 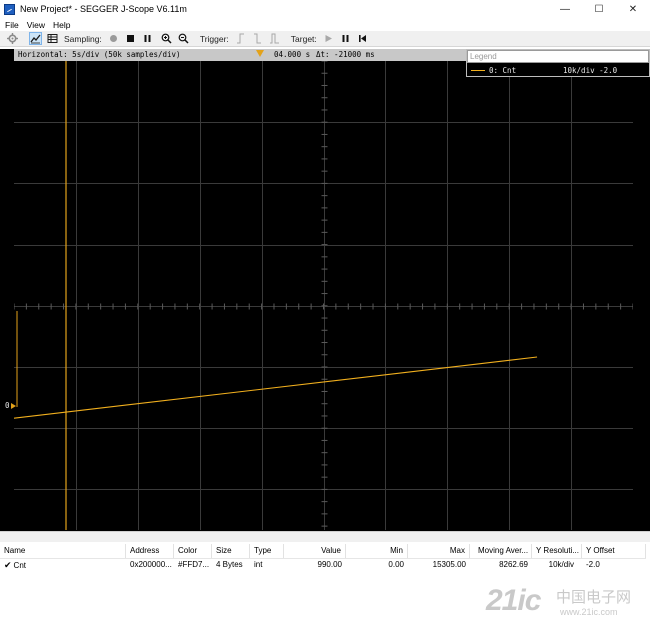 I want to click on row-y-offset: -2.0, so click(x=614, y=565).